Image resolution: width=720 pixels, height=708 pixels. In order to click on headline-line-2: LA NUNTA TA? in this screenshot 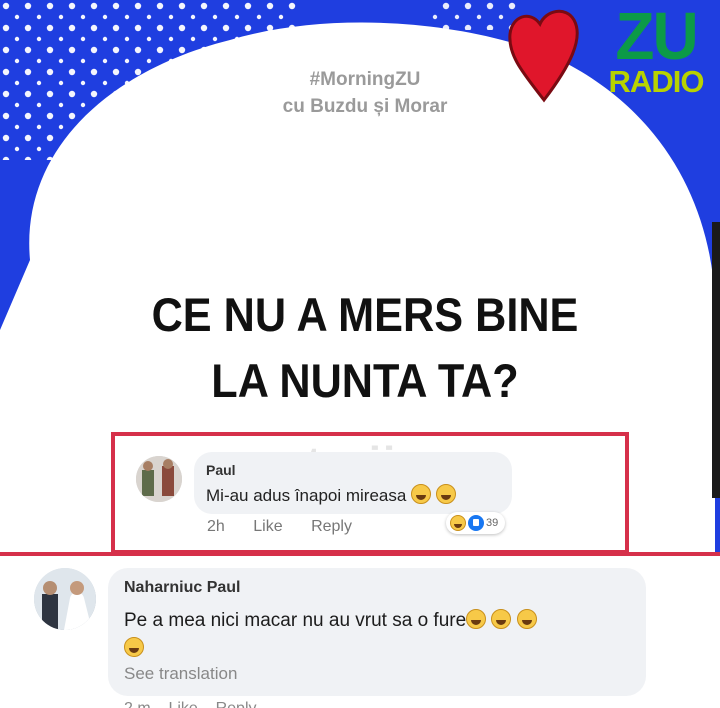, I will do `click(365, 380)`.